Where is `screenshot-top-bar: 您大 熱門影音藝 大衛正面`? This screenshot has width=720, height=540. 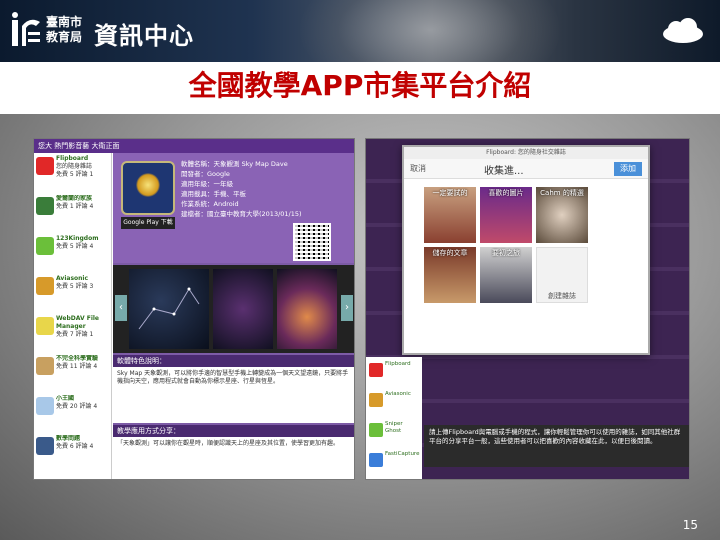
screenshot-top-bar: 您大 熱門影音藝 大衛正面 is located at coordinates (194, 146).